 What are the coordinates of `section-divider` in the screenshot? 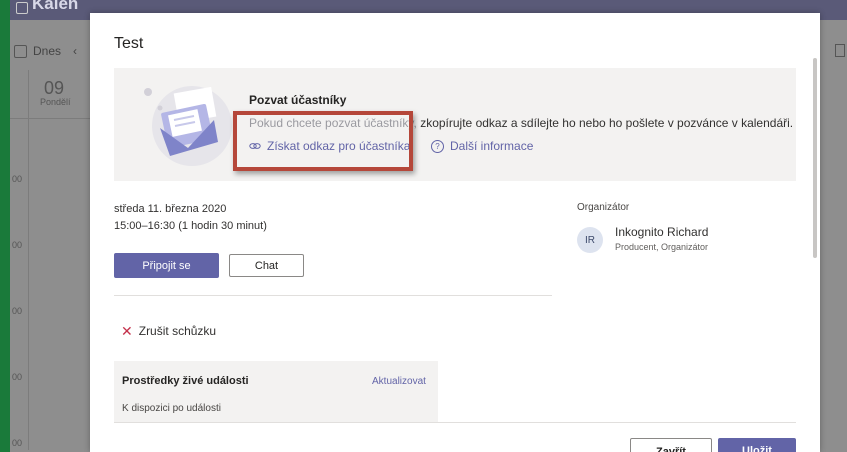 It's located at (333, 295).